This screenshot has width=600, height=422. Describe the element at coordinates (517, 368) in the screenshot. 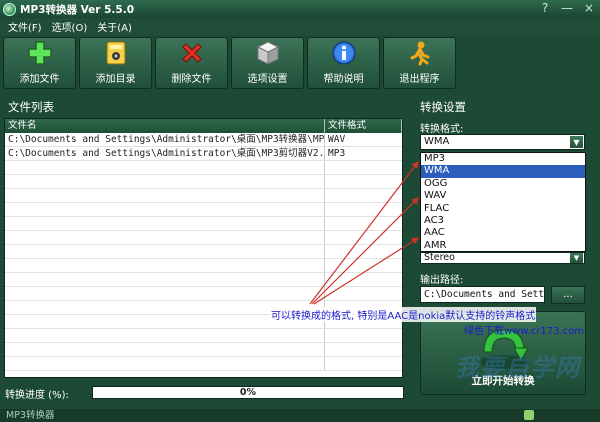

I see `watermark-text: 我要自学网` at that location.